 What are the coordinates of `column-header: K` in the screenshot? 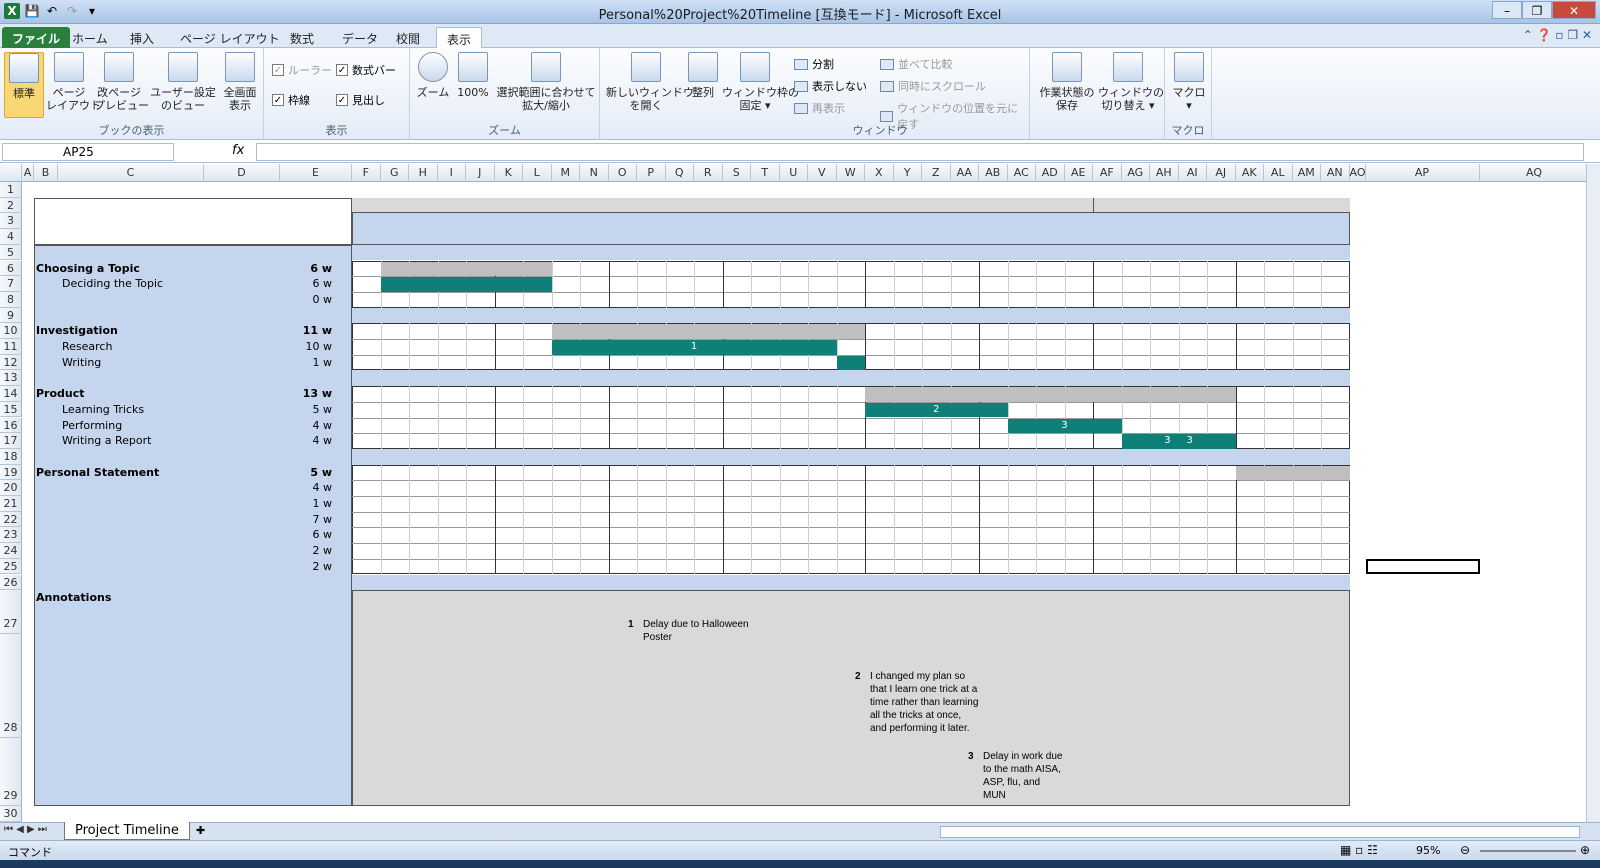 It's located at (508, 173).